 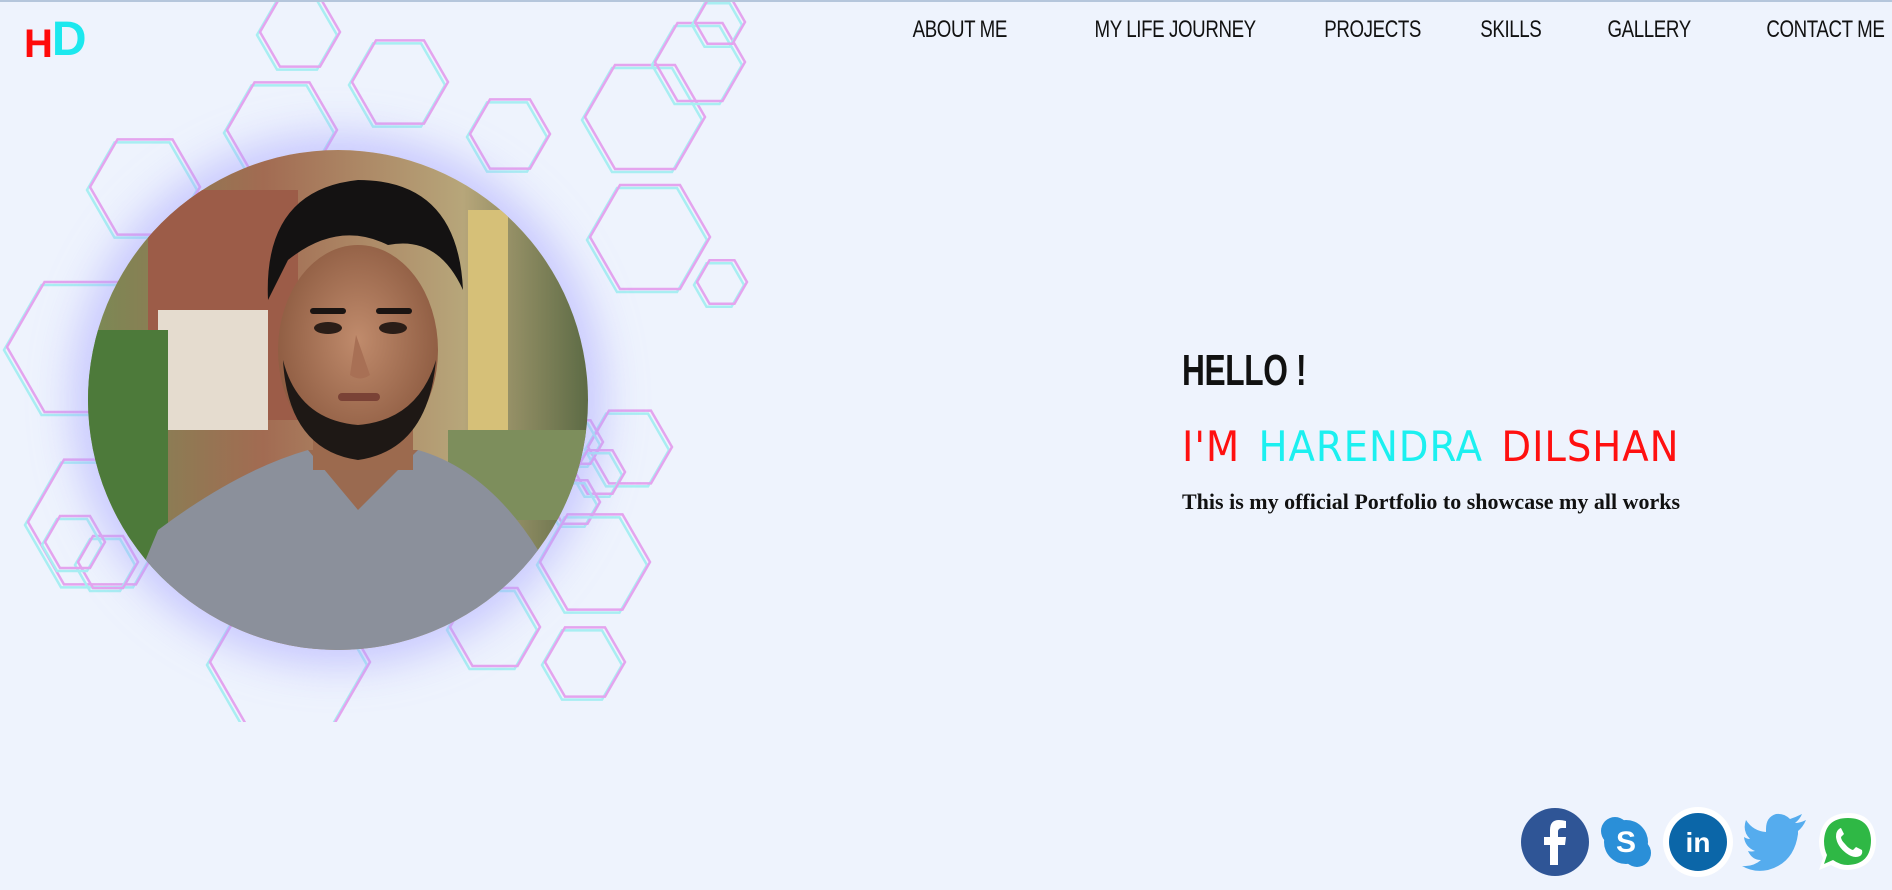 I want to click on nav-item-my-life-journey: MY LIFE JOURNEY, so click(x=1152, y=30).